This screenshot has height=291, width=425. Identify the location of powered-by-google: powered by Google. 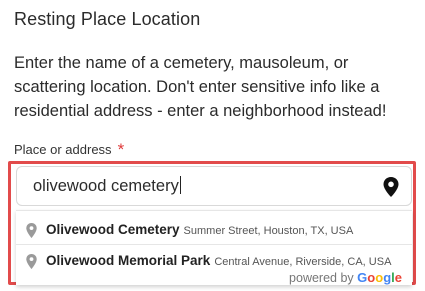
(345, 277).